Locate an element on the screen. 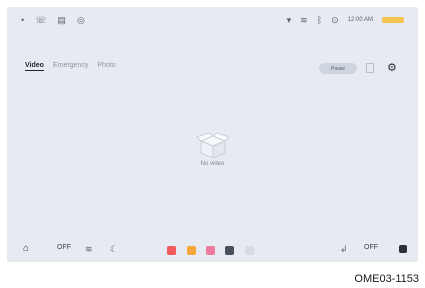  fan-icon: ↲ is located at coordinates (344, 249).